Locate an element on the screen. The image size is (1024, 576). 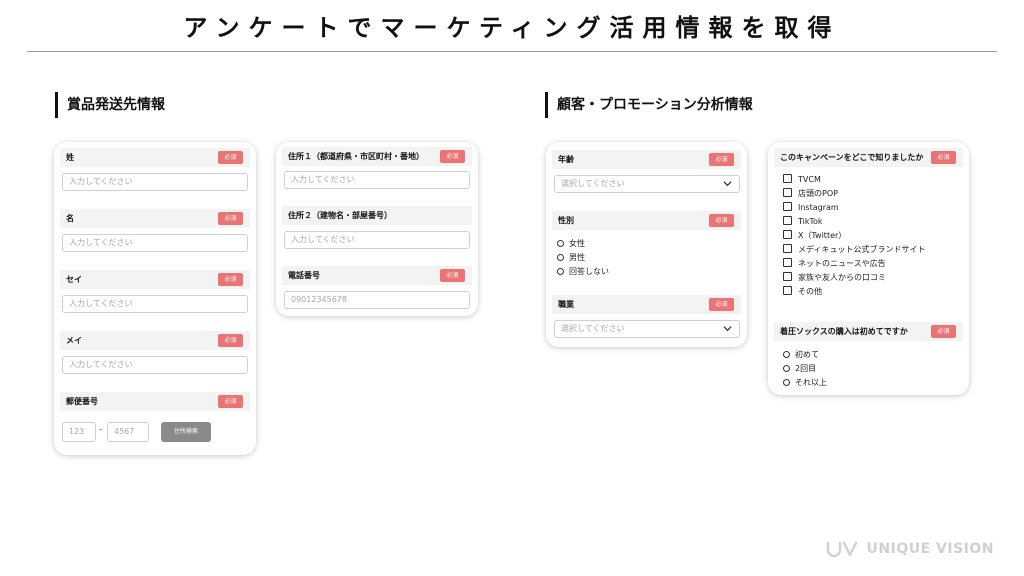
source-option-instagram: Instagram is located at coordinates (811, 207).